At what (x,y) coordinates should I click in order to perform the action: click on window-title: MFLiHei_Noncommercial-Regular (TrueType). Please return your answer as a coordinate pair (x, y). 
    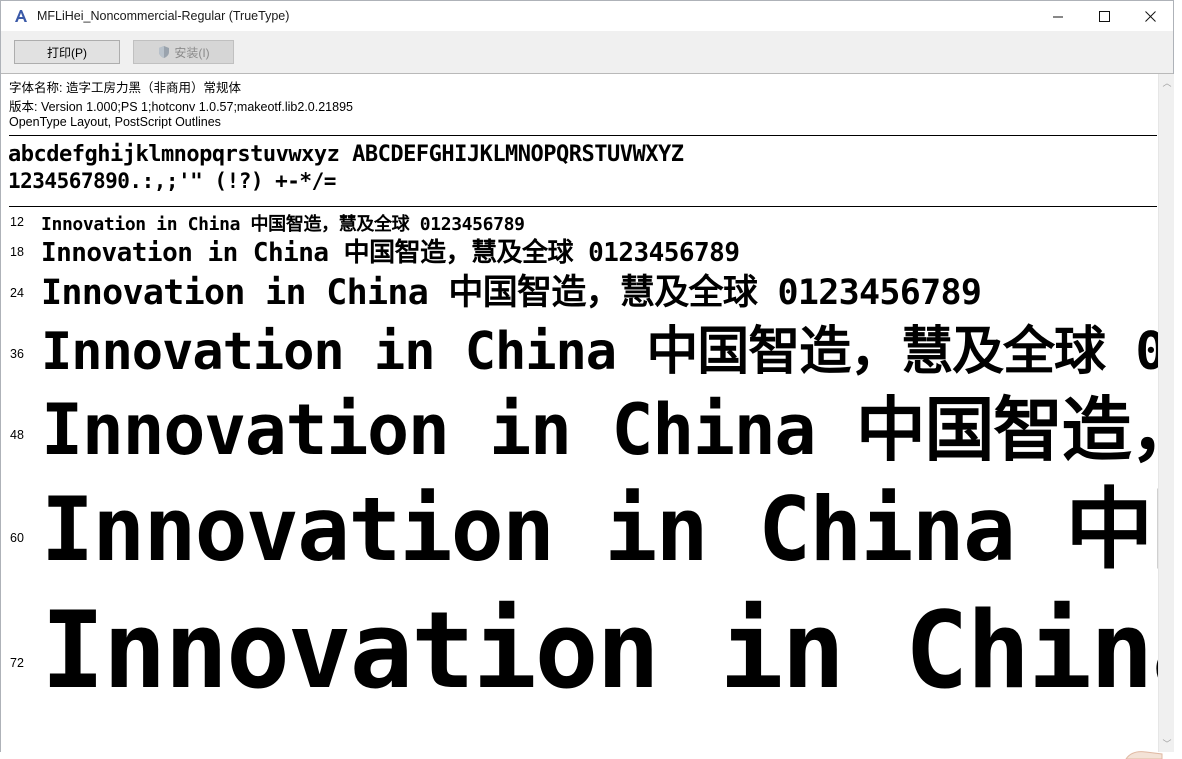
    Looking at the image, I should click on (163, 16).